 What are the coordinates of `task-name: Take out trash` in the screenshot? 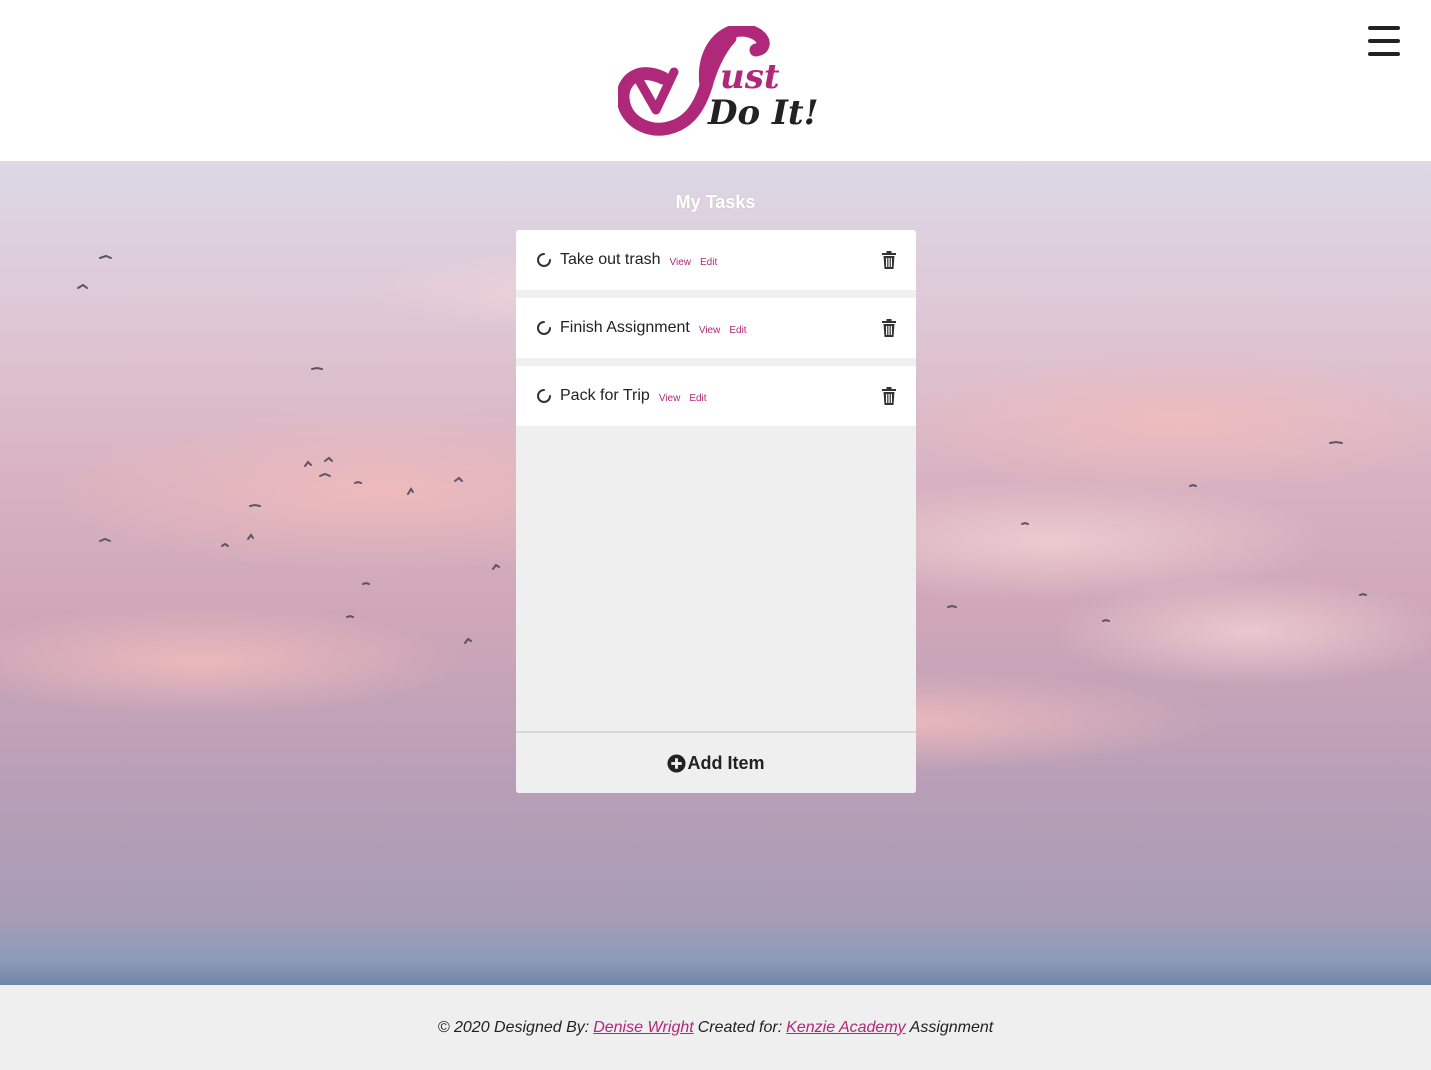 It's located at (610, 259).